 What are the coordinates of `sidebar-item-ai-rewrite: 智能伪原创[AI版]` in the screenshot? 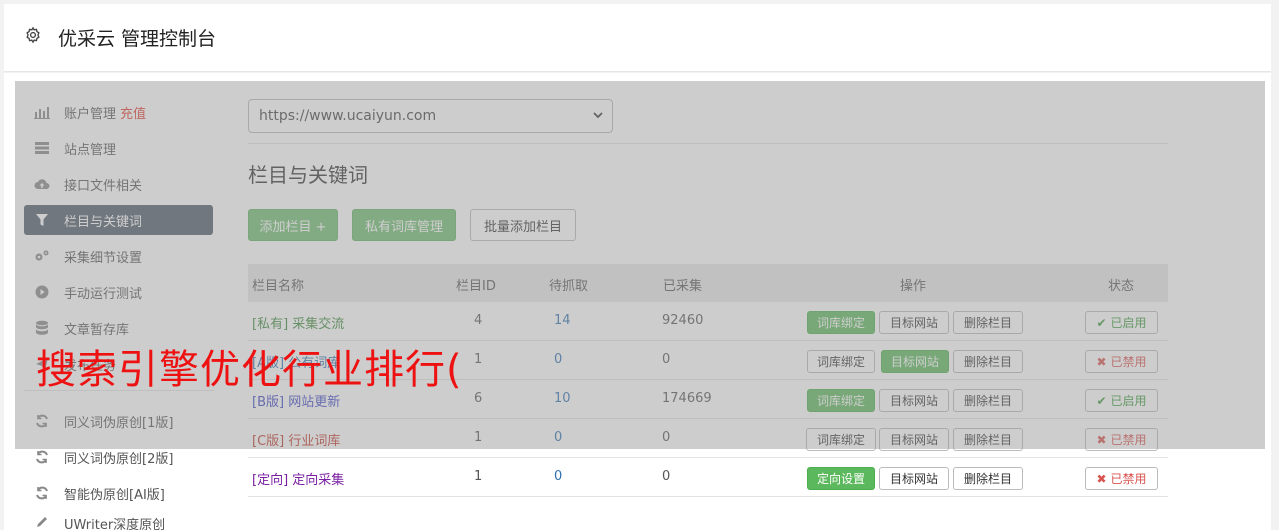 It's located at (118, 493).